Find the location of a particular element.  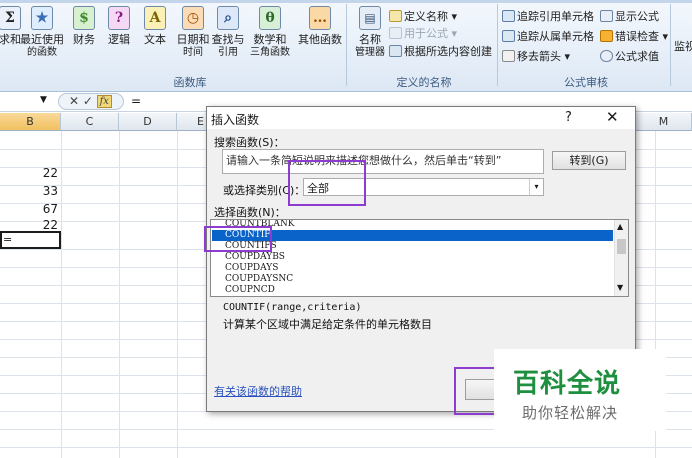

trace-precedents-button: 追踪引用单元格 is located at coordinates (548, 16).